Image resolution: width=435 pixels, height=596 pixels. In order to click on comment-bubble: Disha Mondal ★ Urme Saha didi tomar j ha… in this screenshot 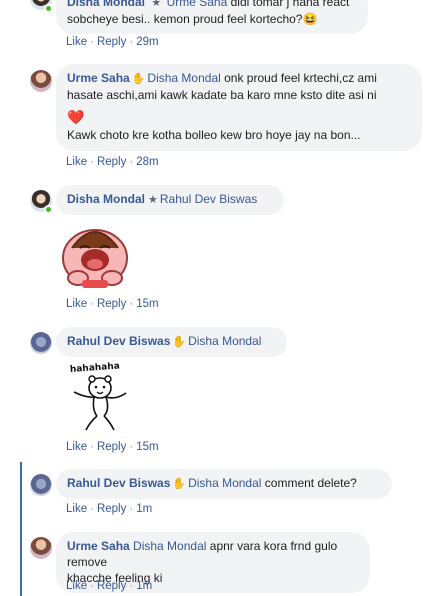, I will do `click(212, 17)`.